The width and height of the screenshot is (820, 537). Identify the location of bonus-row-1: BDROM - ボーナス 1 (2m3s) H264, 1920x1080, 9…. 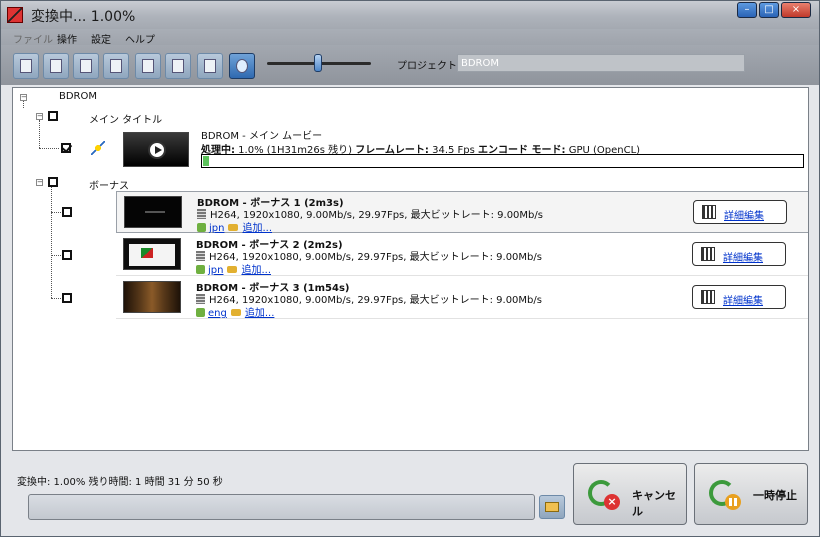
(462, 212).